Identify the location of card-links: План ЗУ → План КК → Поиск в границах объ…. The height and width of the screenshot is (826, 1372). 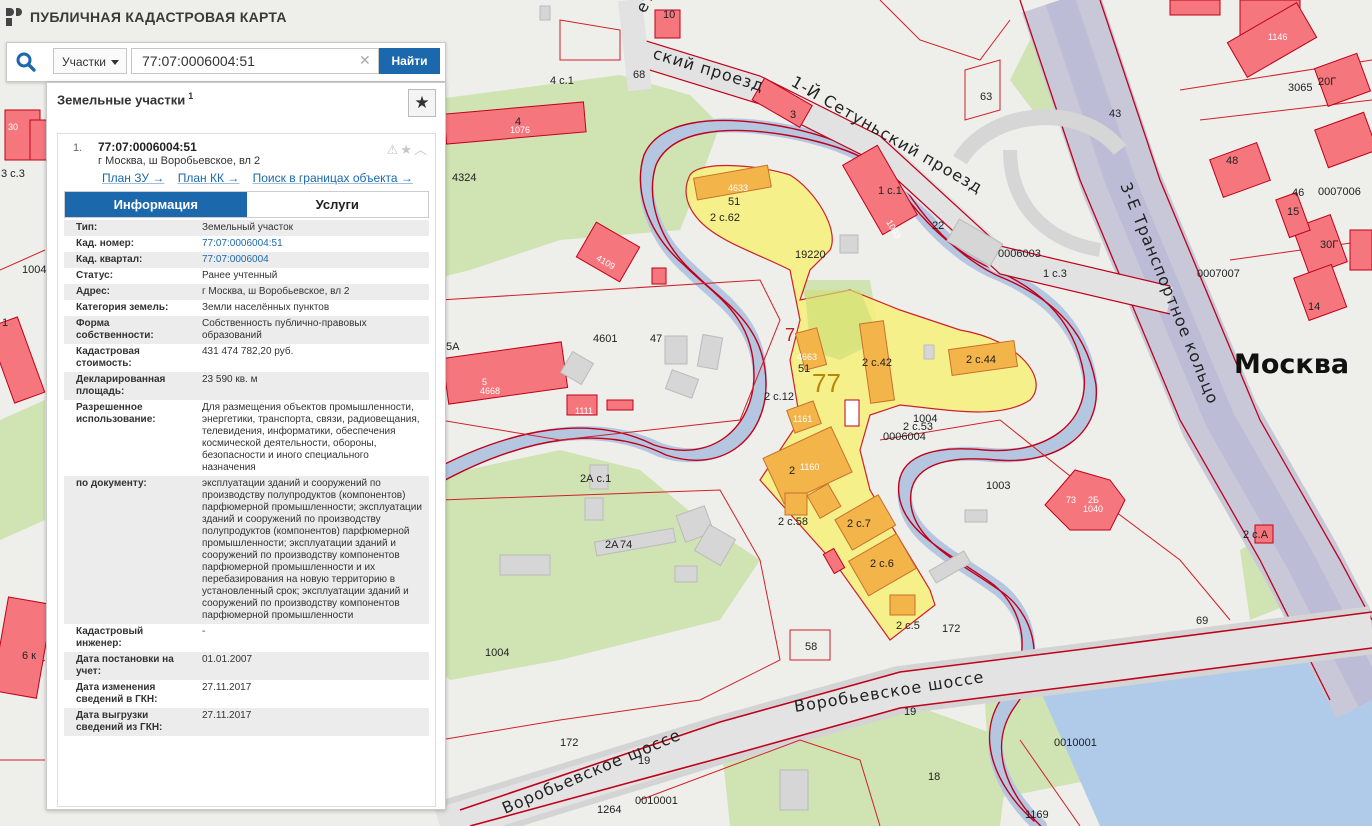
(262, 178).